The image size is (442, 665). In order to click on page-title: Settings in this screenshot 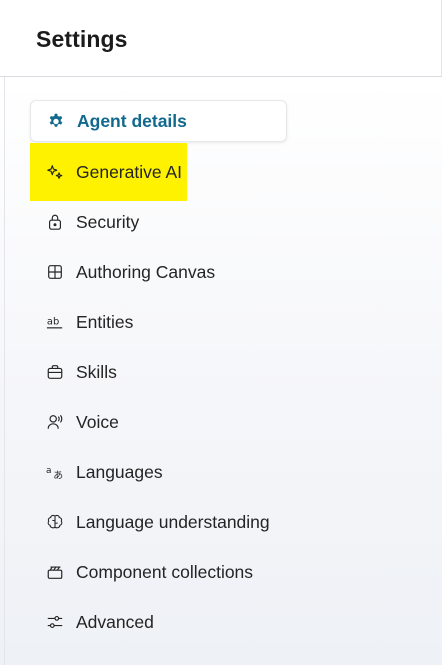, I will do `click(82, 39)`.